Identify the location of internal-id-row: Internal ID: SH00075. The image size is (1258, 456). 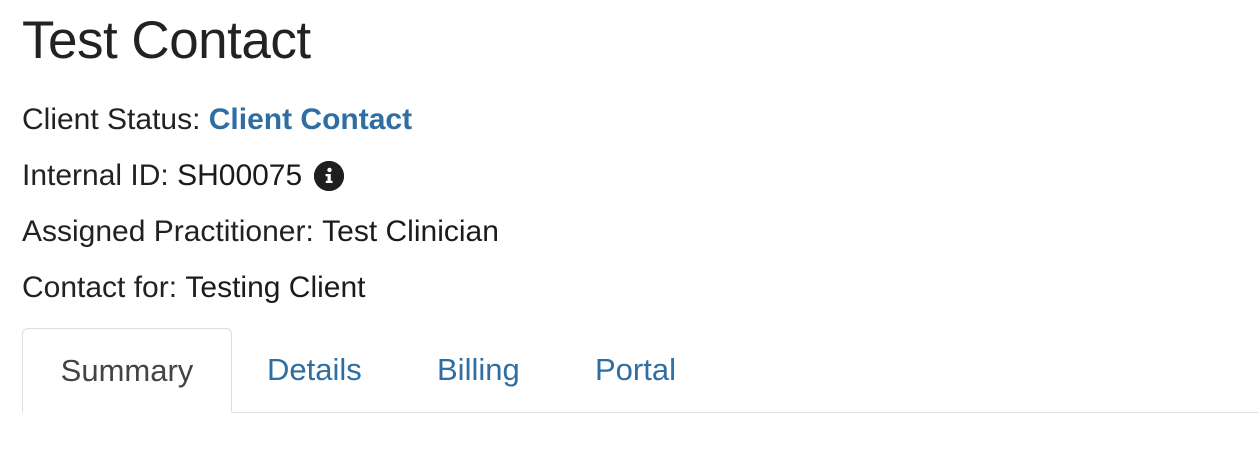
(183, 176).